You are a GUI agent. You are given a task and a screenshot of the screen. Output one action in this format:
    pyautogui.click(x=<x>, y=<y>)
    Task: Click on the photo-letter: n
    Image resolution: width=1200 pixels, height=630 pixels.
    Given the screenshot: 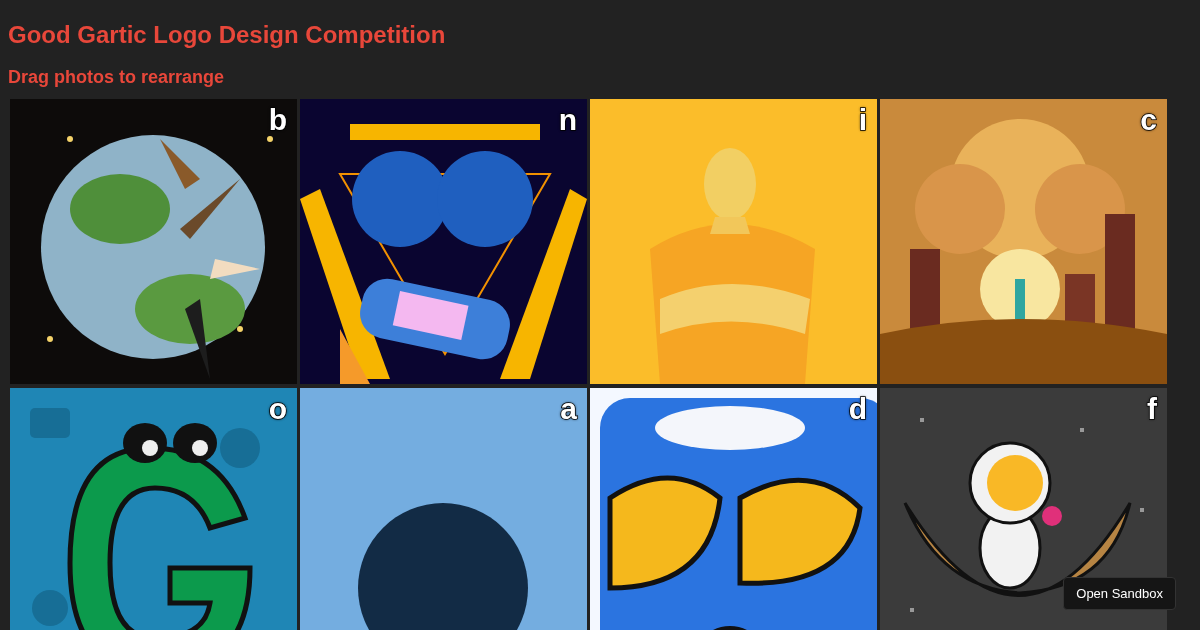 What is the action you would take?
    pyautogui.click(x=567, y=120)
    